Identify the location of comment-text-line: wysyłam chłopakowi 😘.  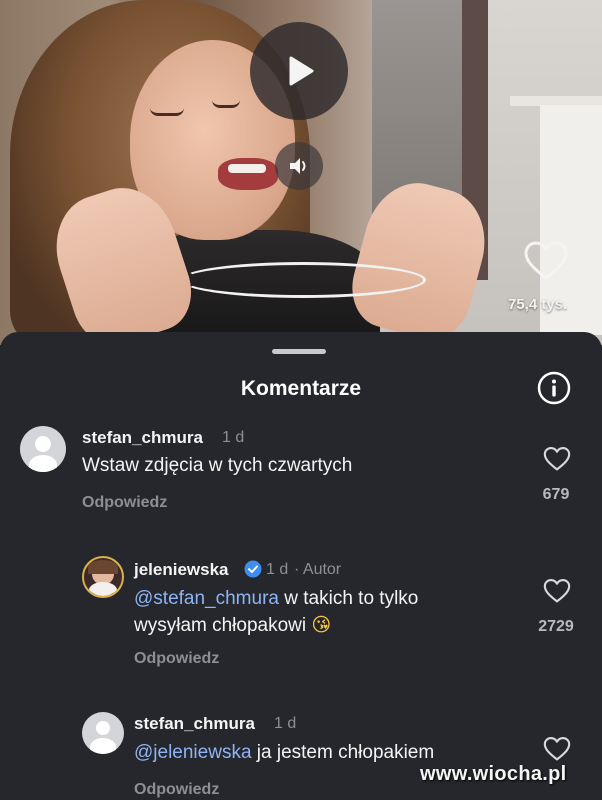
(232, 625).